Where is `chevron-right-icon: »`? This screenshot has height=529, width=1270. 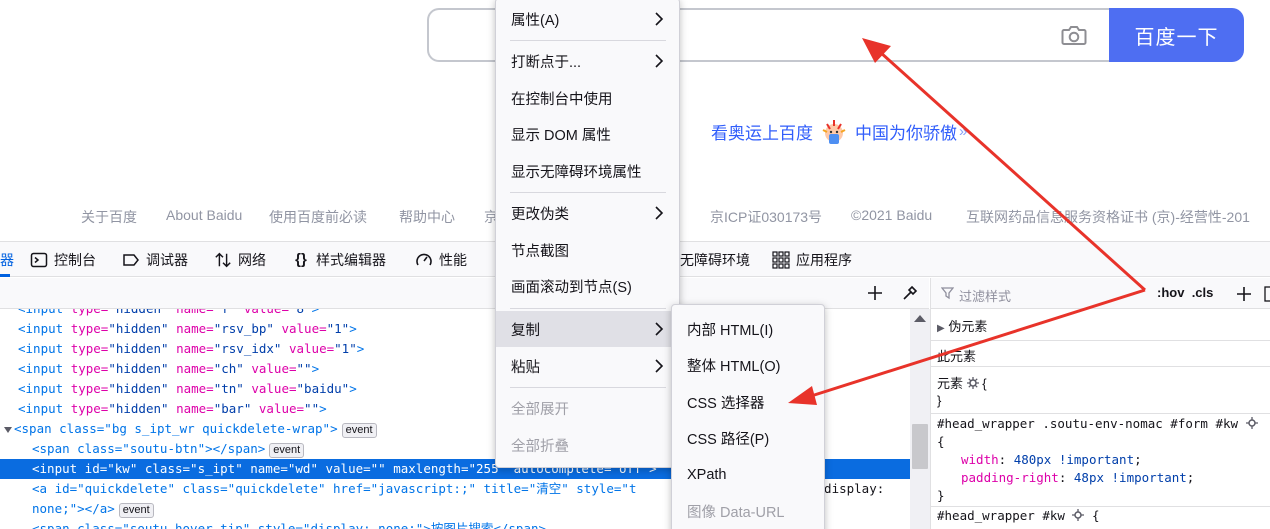
chevron-right-icon: » is located at coordinates (963, 131).